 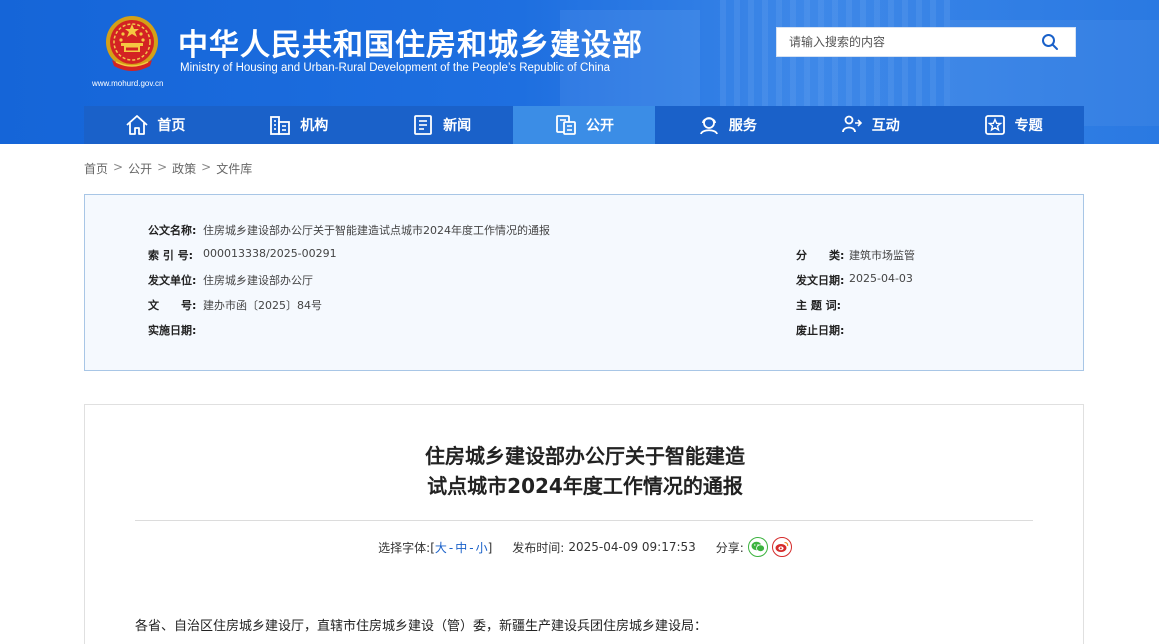 I want to click on interaction-icon, so click(x=851, y=124).